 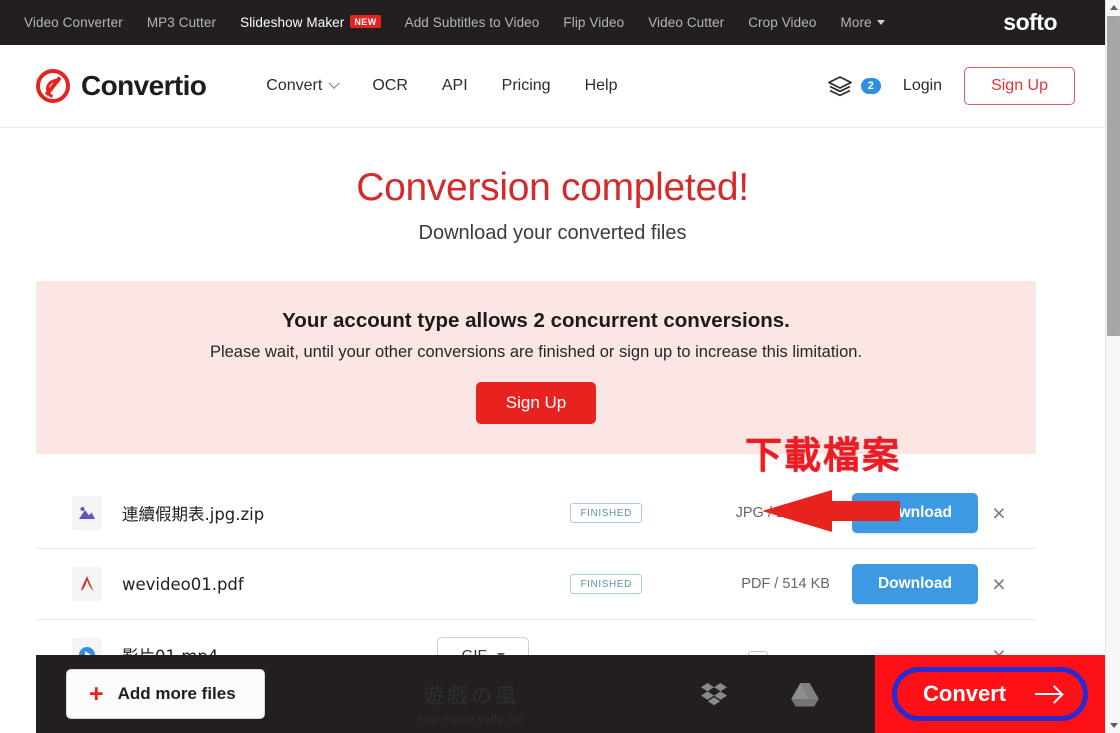 I want to click on convert-button-highlight: Convert, so click(x=990, y=694).